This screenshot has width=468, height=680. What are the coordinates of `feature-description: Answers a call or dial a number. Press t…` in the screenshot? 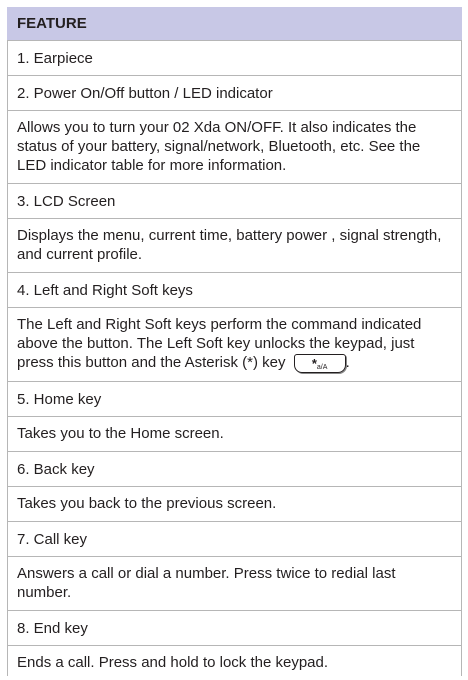 It's located at (234, 582).